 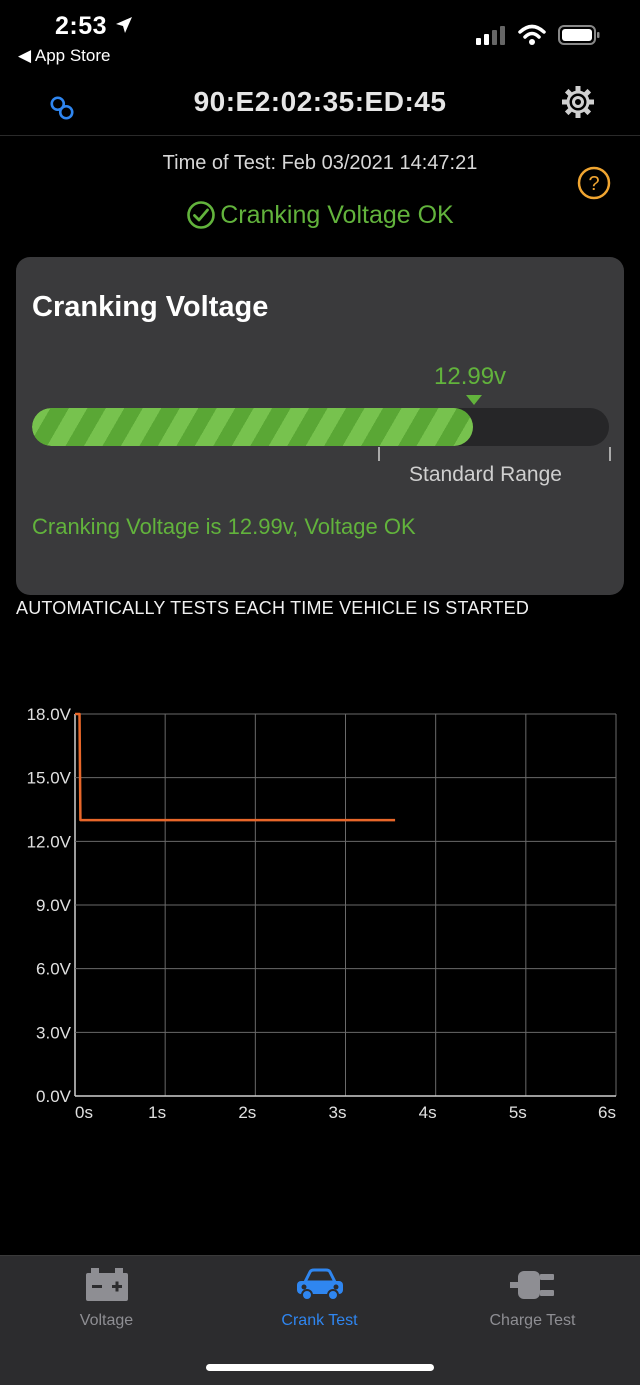 I want to click on home-indicator, so click(x=320, y=1367).